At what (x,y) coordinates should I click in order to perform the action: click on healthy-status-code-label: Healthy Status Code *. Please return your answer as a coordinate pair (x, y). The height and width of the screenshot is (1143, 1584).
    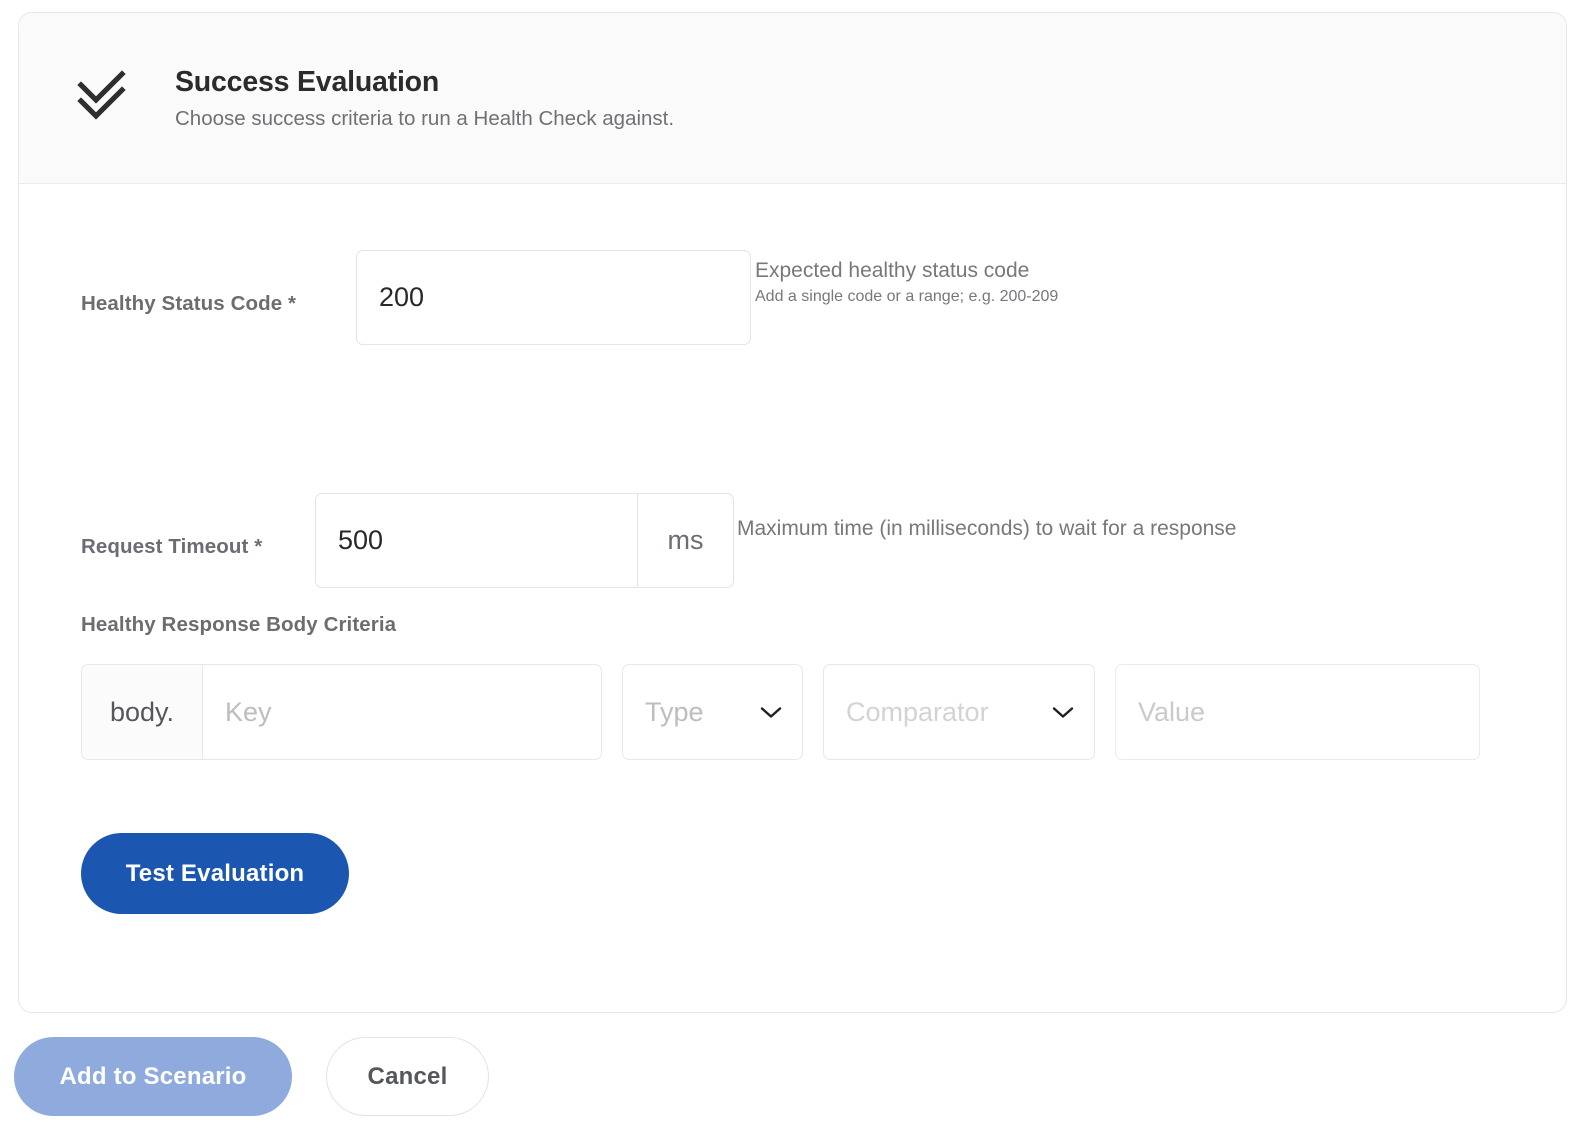
    Looking at the image, I should click on (189, 303).